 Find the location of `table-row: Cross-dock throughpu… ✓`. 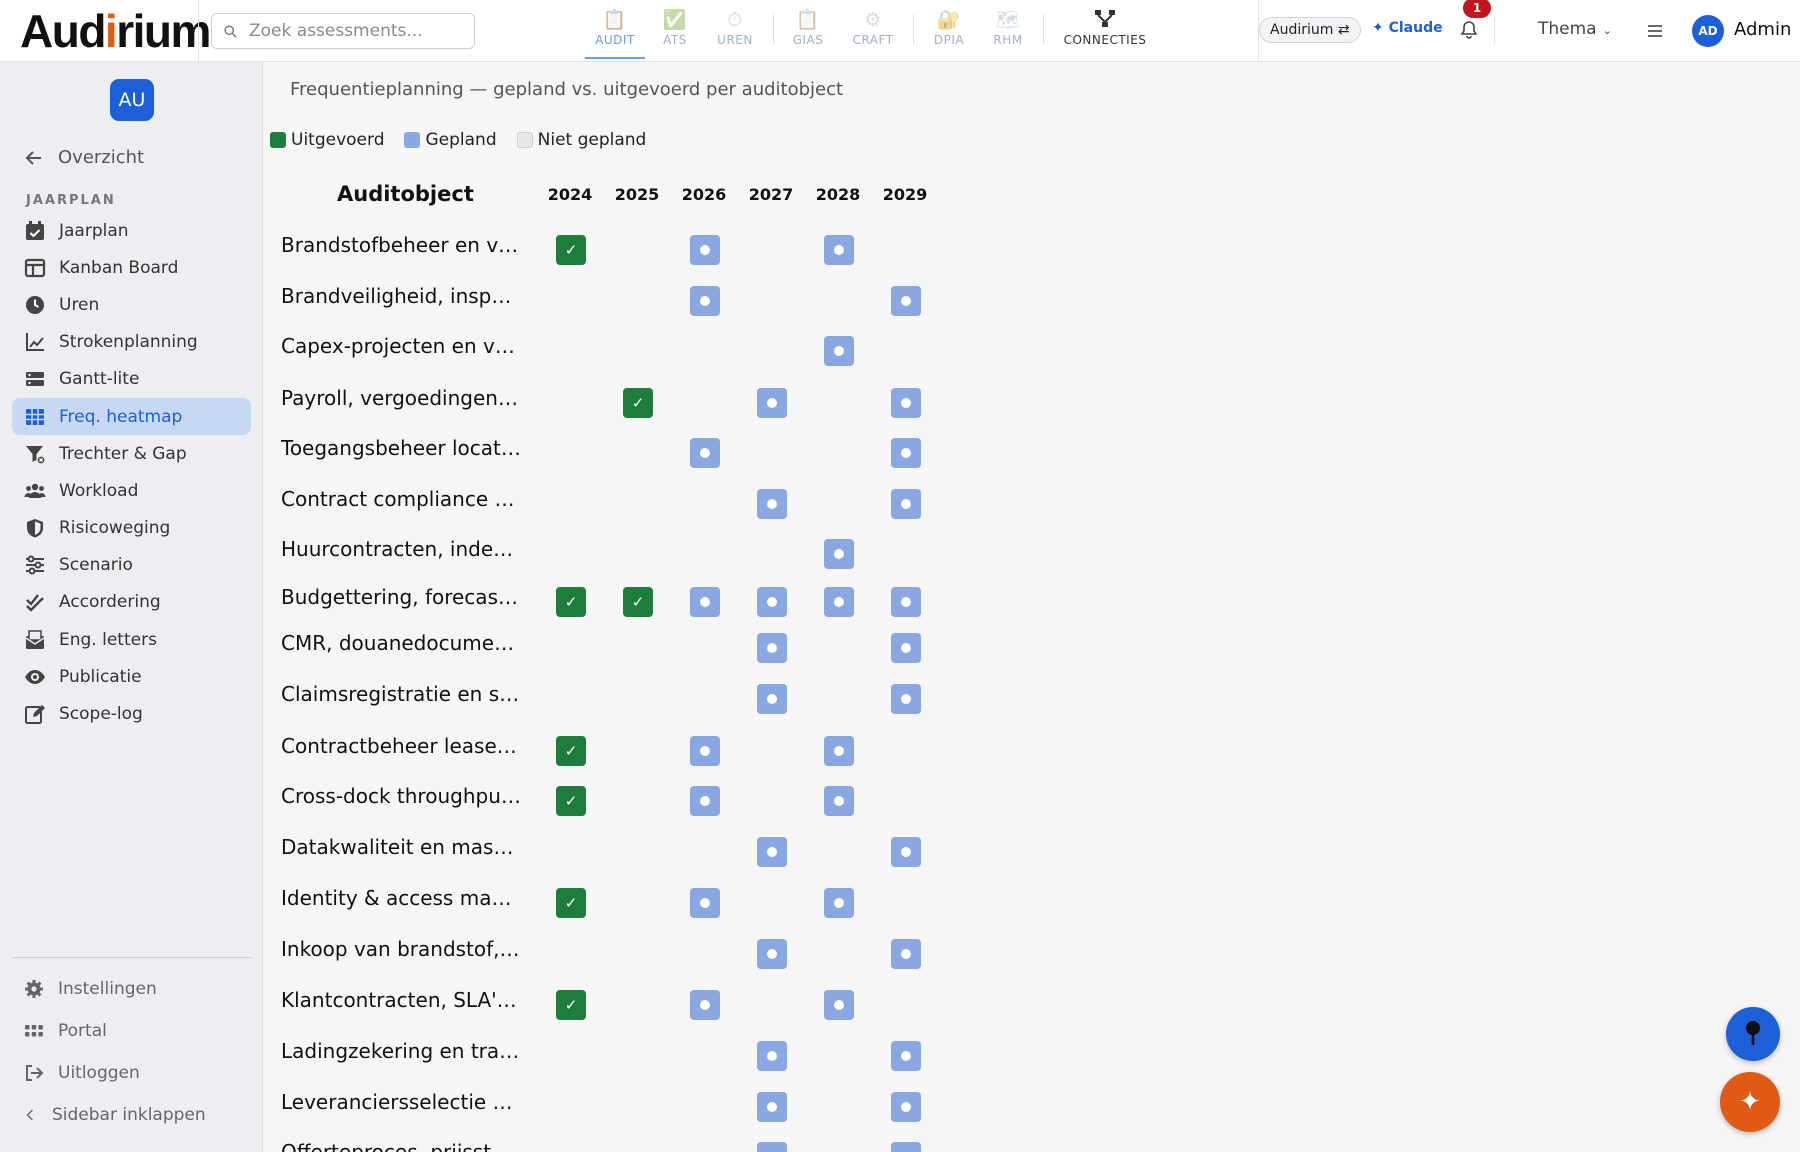

table-row: Cross-dock throughpu… ✓ is located at coordinates (614, 796).